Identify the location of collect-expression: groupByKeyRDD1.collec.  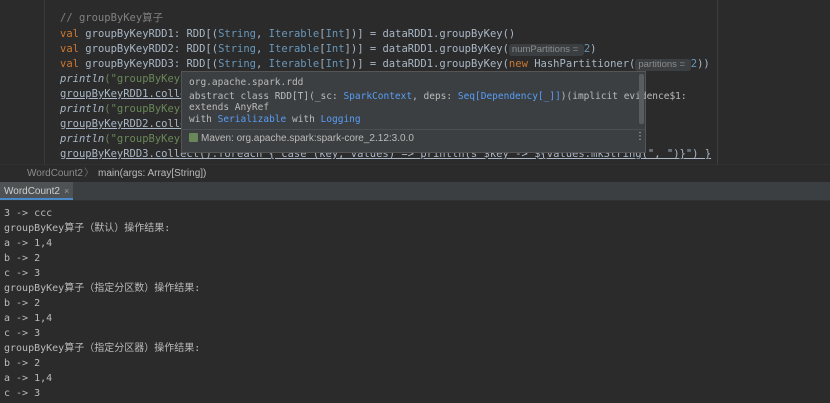
(126, 94).